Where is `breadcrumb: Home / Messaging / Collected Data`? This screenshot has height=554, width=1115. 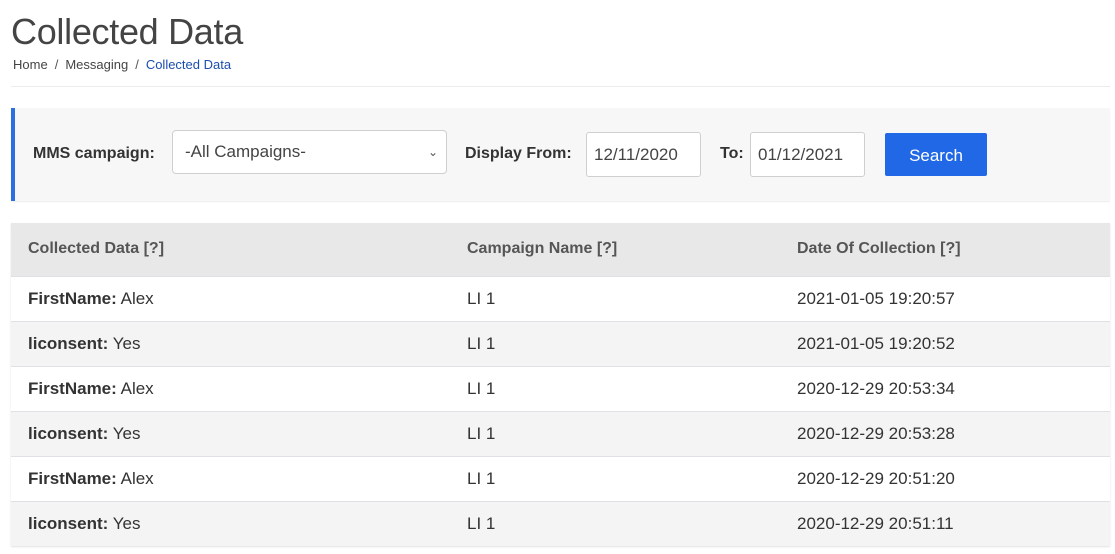
breadcrumb: Home / Messaging / Collected Data is located at coordinates (122, 65).